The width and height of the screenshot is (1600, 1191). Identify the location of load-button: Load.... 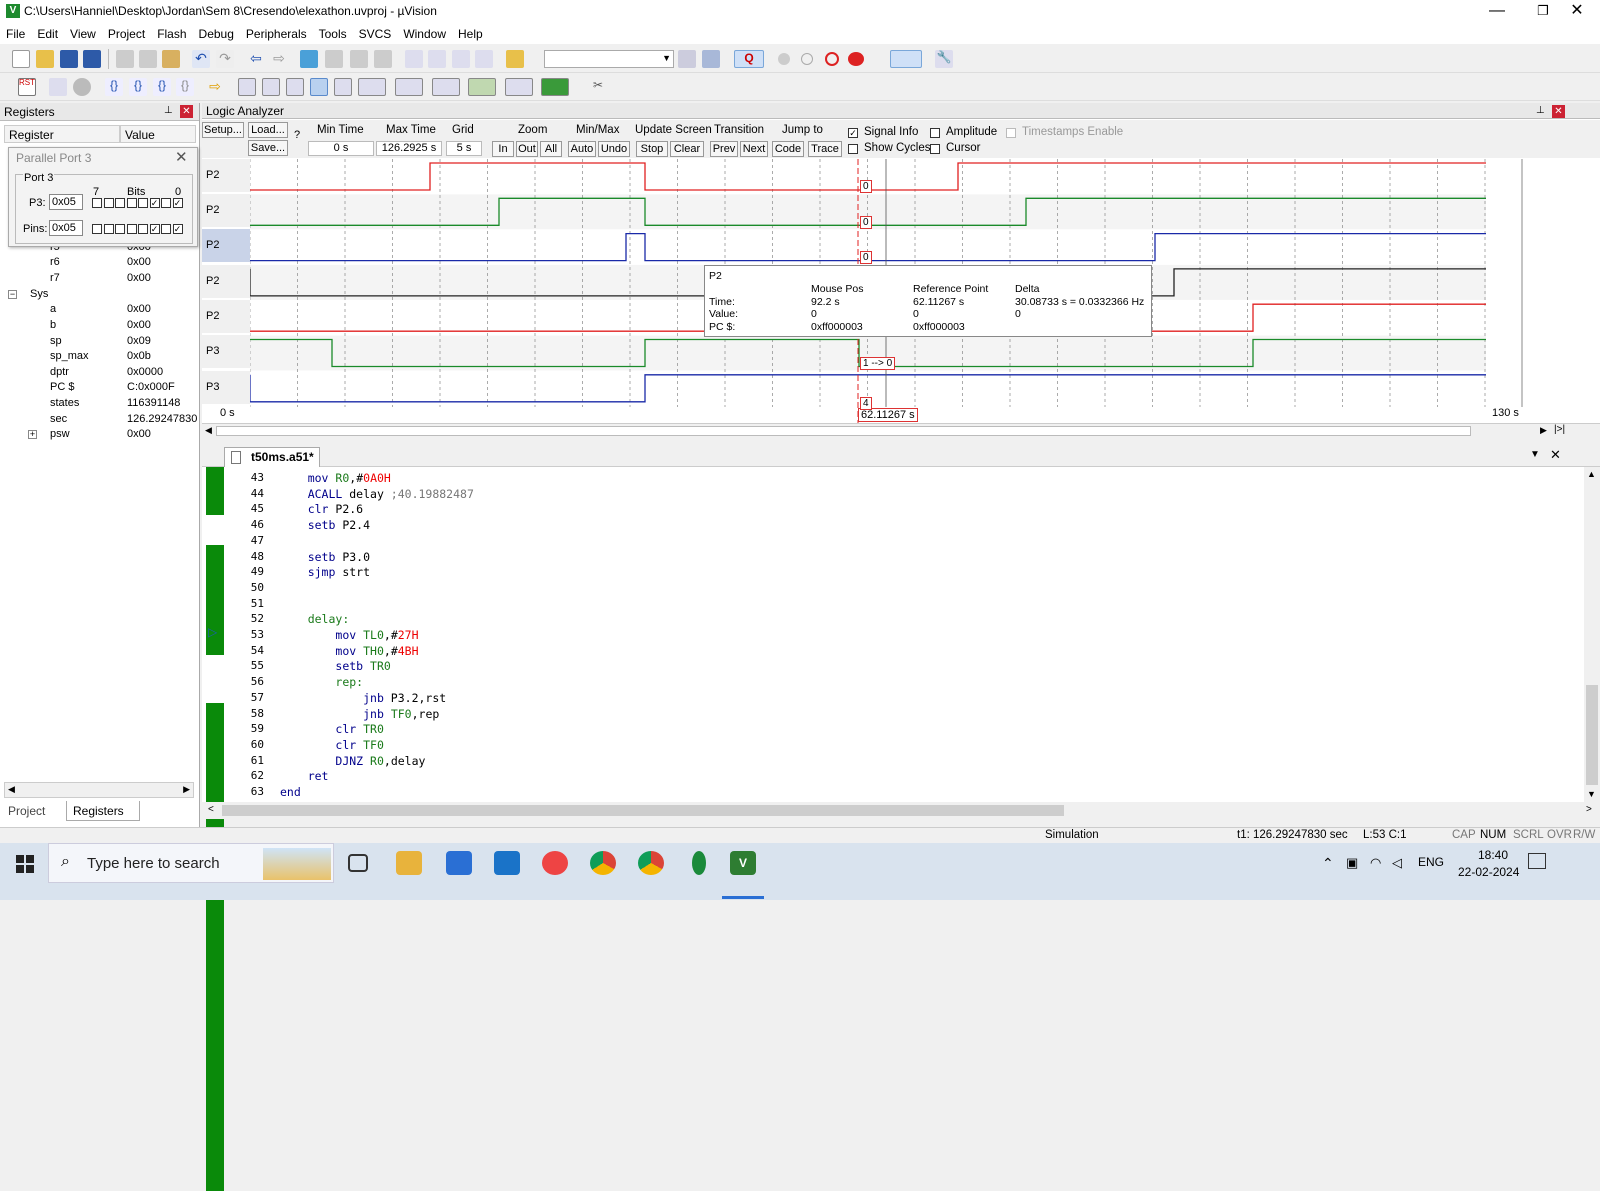
(268, 130).